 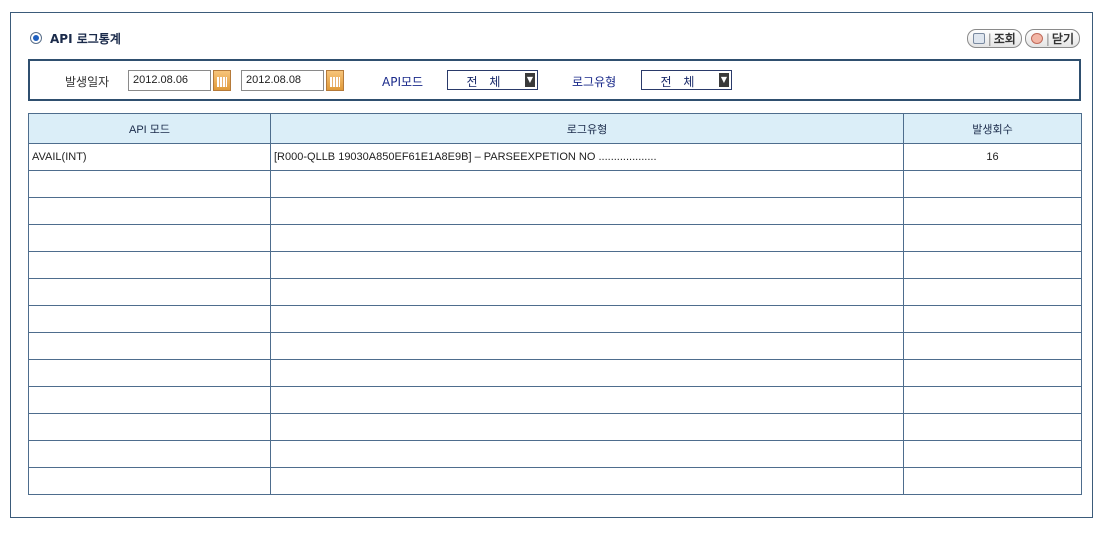 What do you see at coordinates (992, 157) in the screenshot?
I see `cell-count: 16` at bounding box center [992, 157].